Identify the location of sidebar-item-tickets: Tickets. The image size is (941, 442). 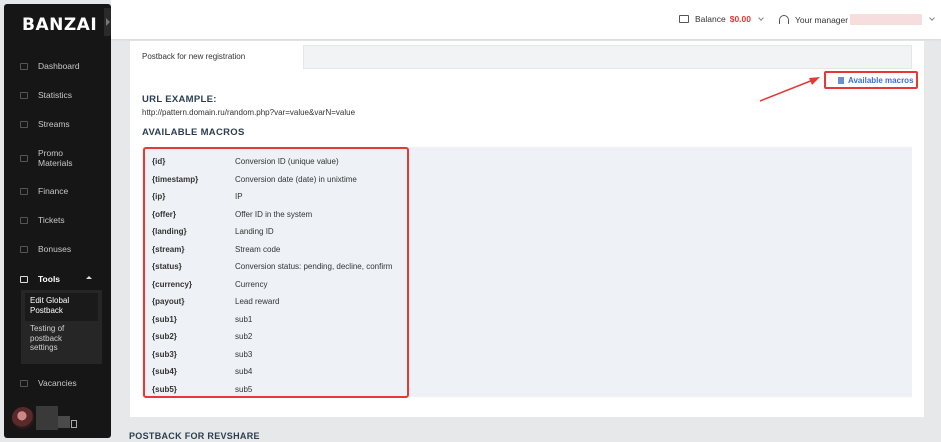
(42, 220).